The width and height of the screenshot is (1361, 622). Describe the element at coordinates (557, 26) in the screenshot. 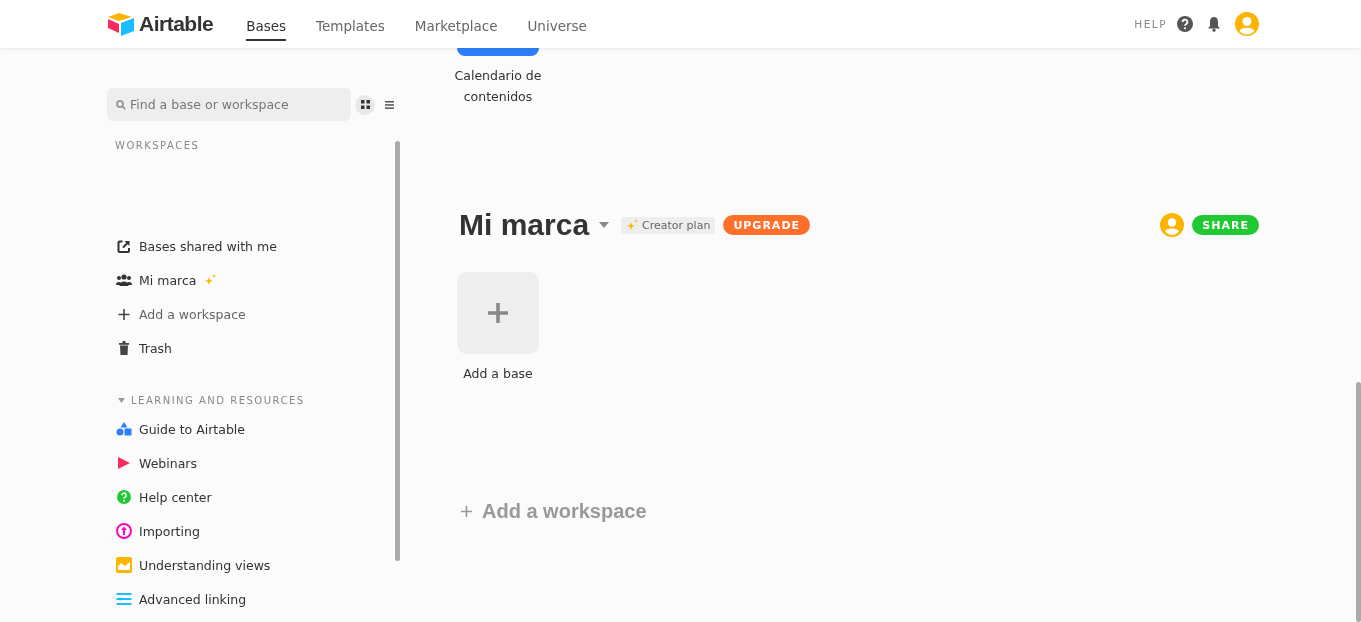

I see `nav-tab: Universe` at that location.